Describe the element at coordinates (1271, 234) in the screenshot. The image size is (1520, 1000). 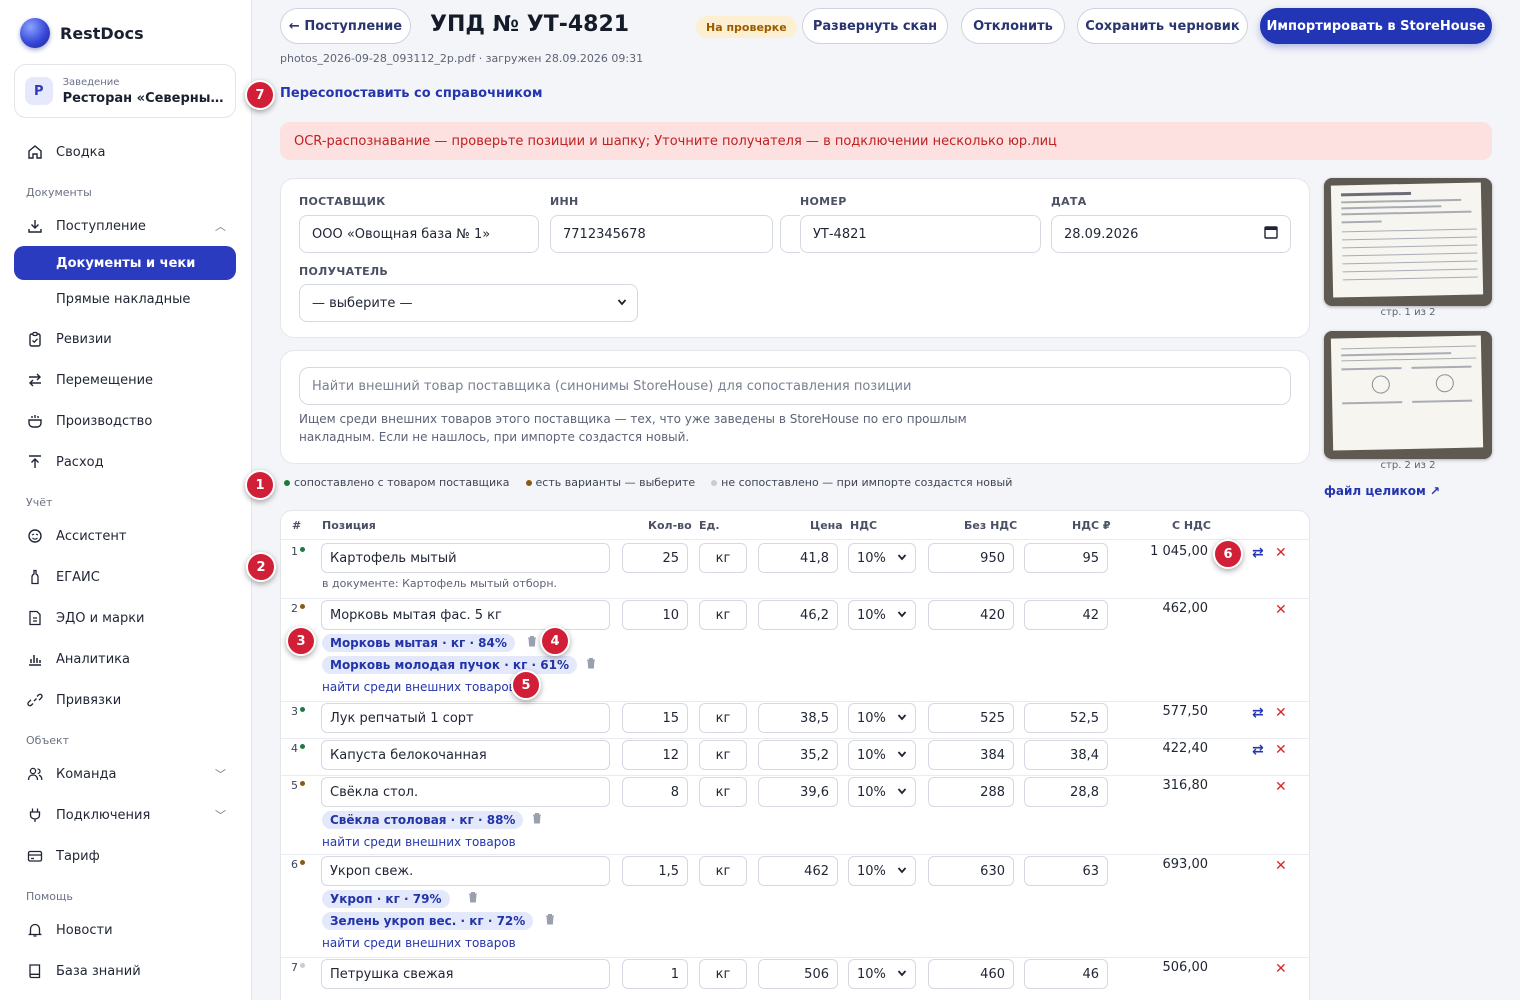
I see `calendar-icon` at that location.